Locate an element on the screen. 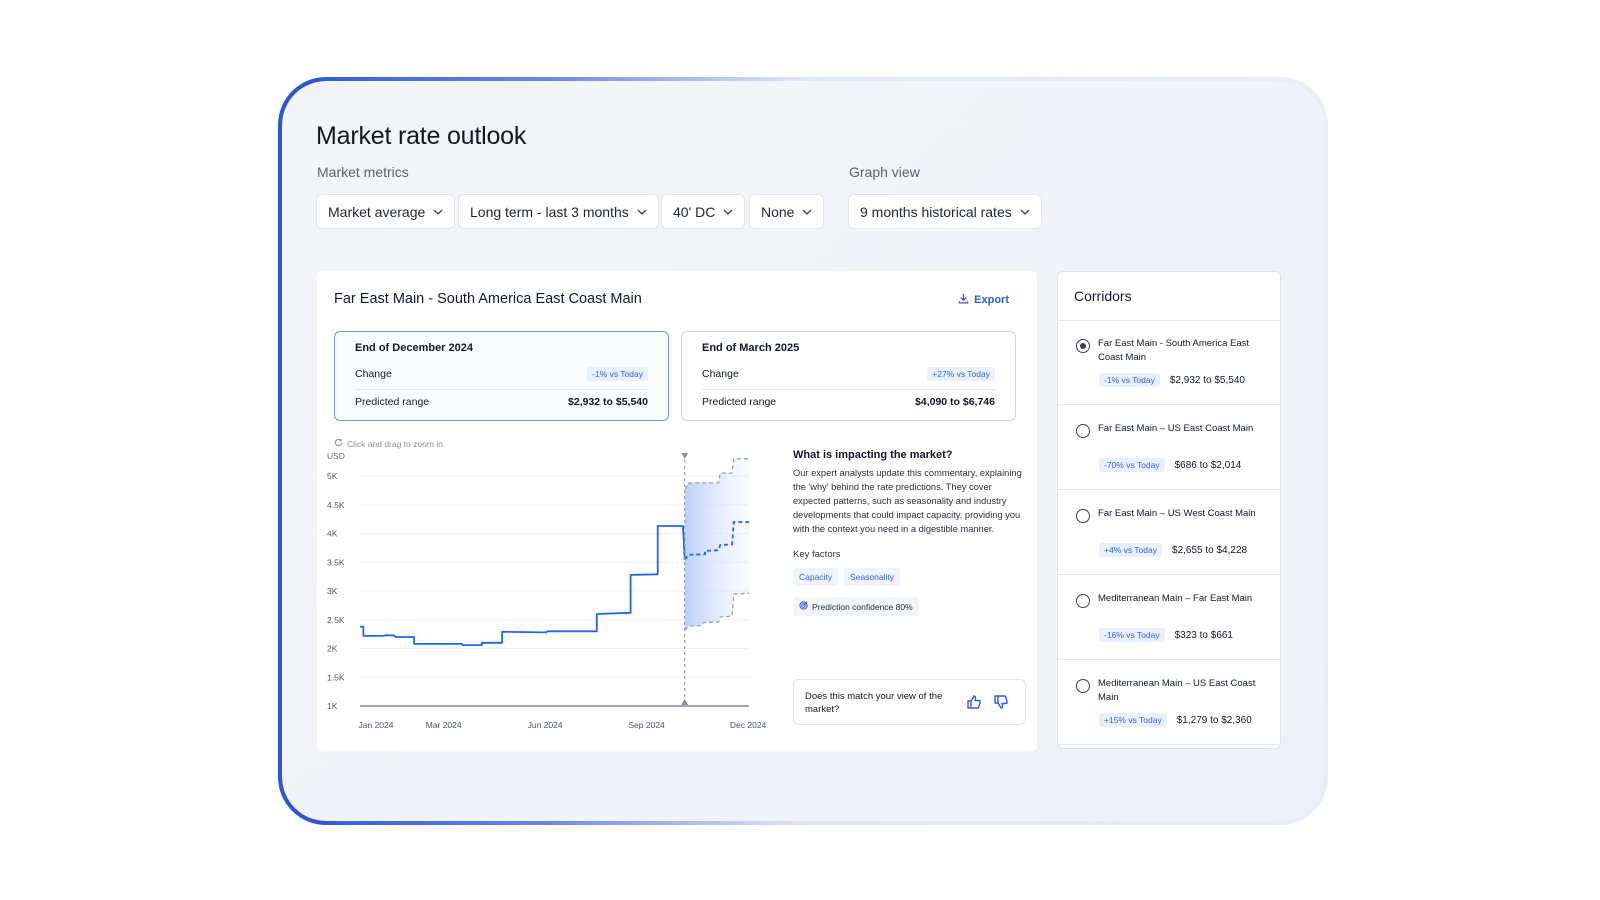 The image size is (1600, 900). series-historical-rate is located at coordinates (523, 585).